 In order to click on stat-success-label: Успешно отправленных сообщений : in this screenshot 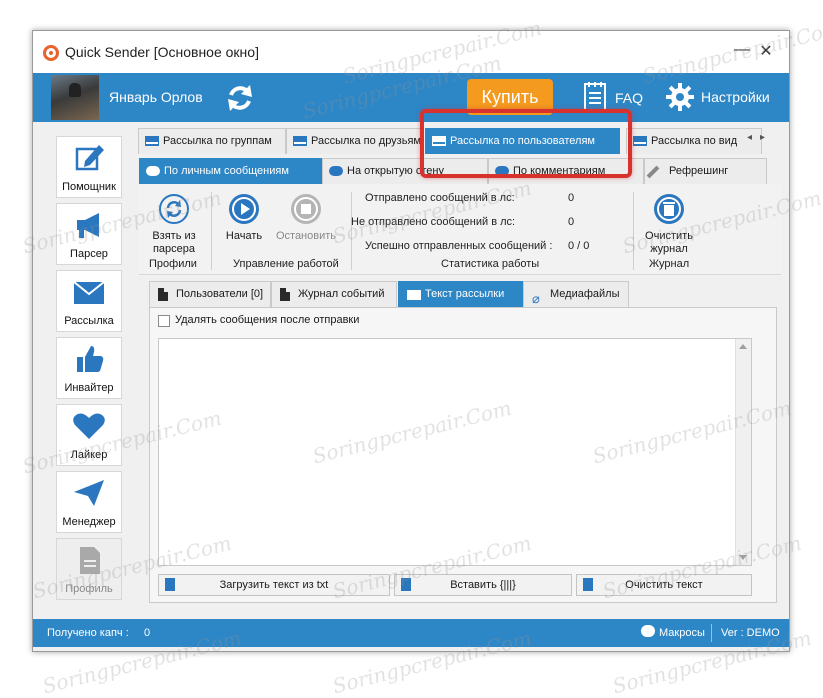, I will do `click(459, 246)`.